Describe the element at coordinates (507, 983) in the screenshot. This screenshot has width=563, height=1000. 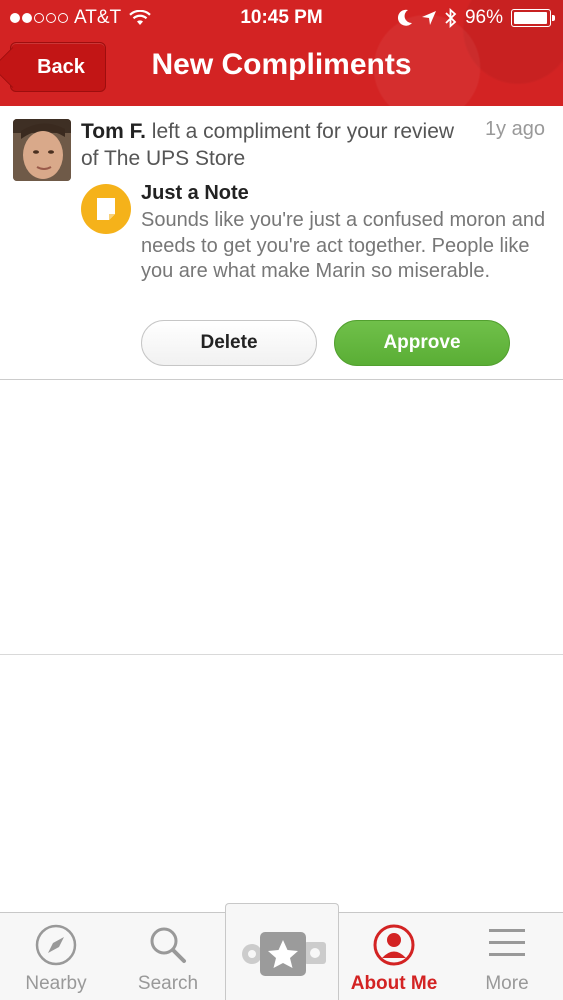
I see `tab-more-label: More` at that location.